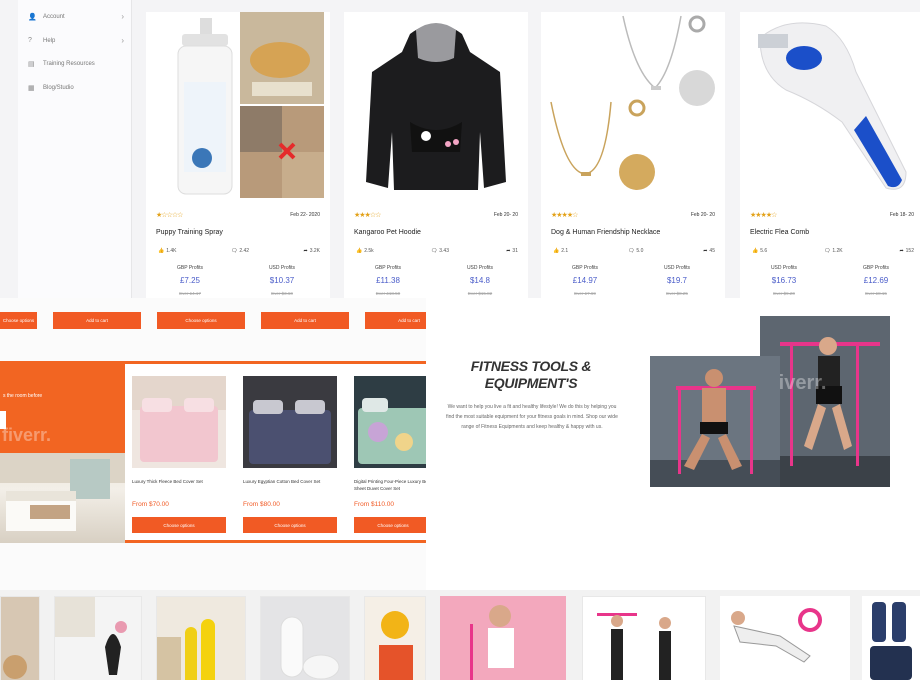 The image size is (920, 680). What do you see at coordinates (76, 16) in the screenshot?
I see `sidebar-item-account: 👤 Account ›` at bounding box center [76, 16].